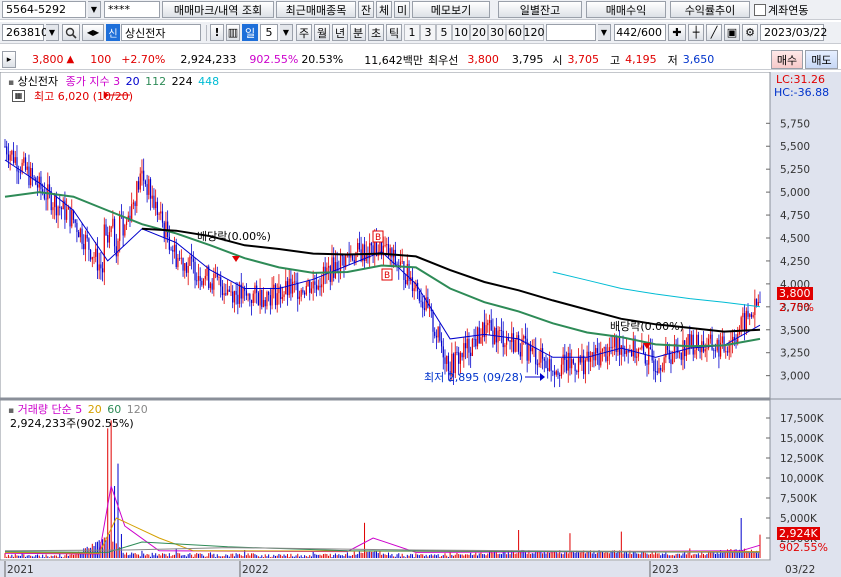 The width and height of the screenshot is (841, 577). What do you see at coordinates (218, 9) in the screenshot?
I see `tab-trade-marks: 매매마크/내역 조회` at bounding box center [218, 9].